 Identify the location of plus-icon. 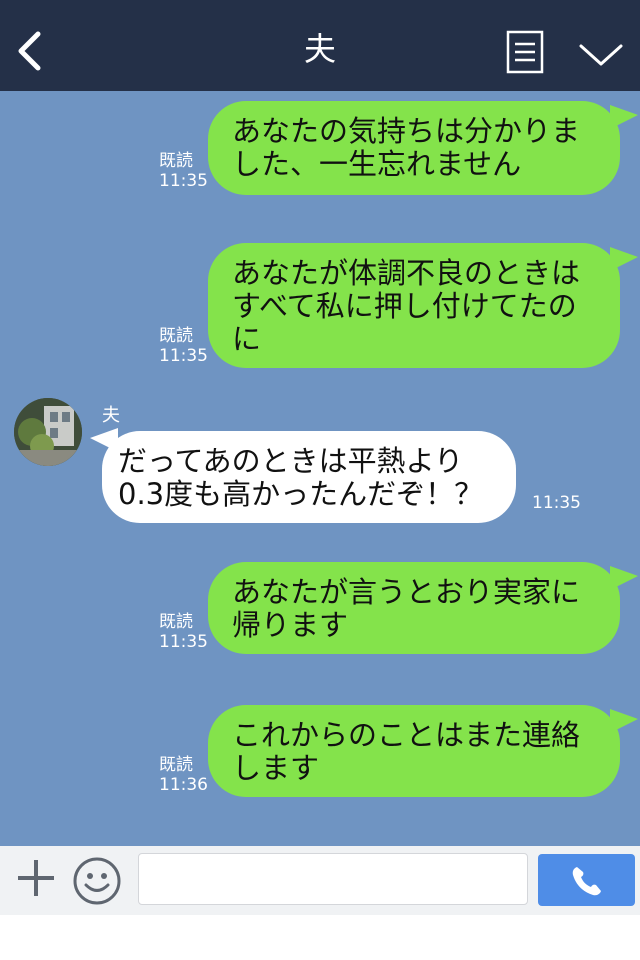
(36, 878).